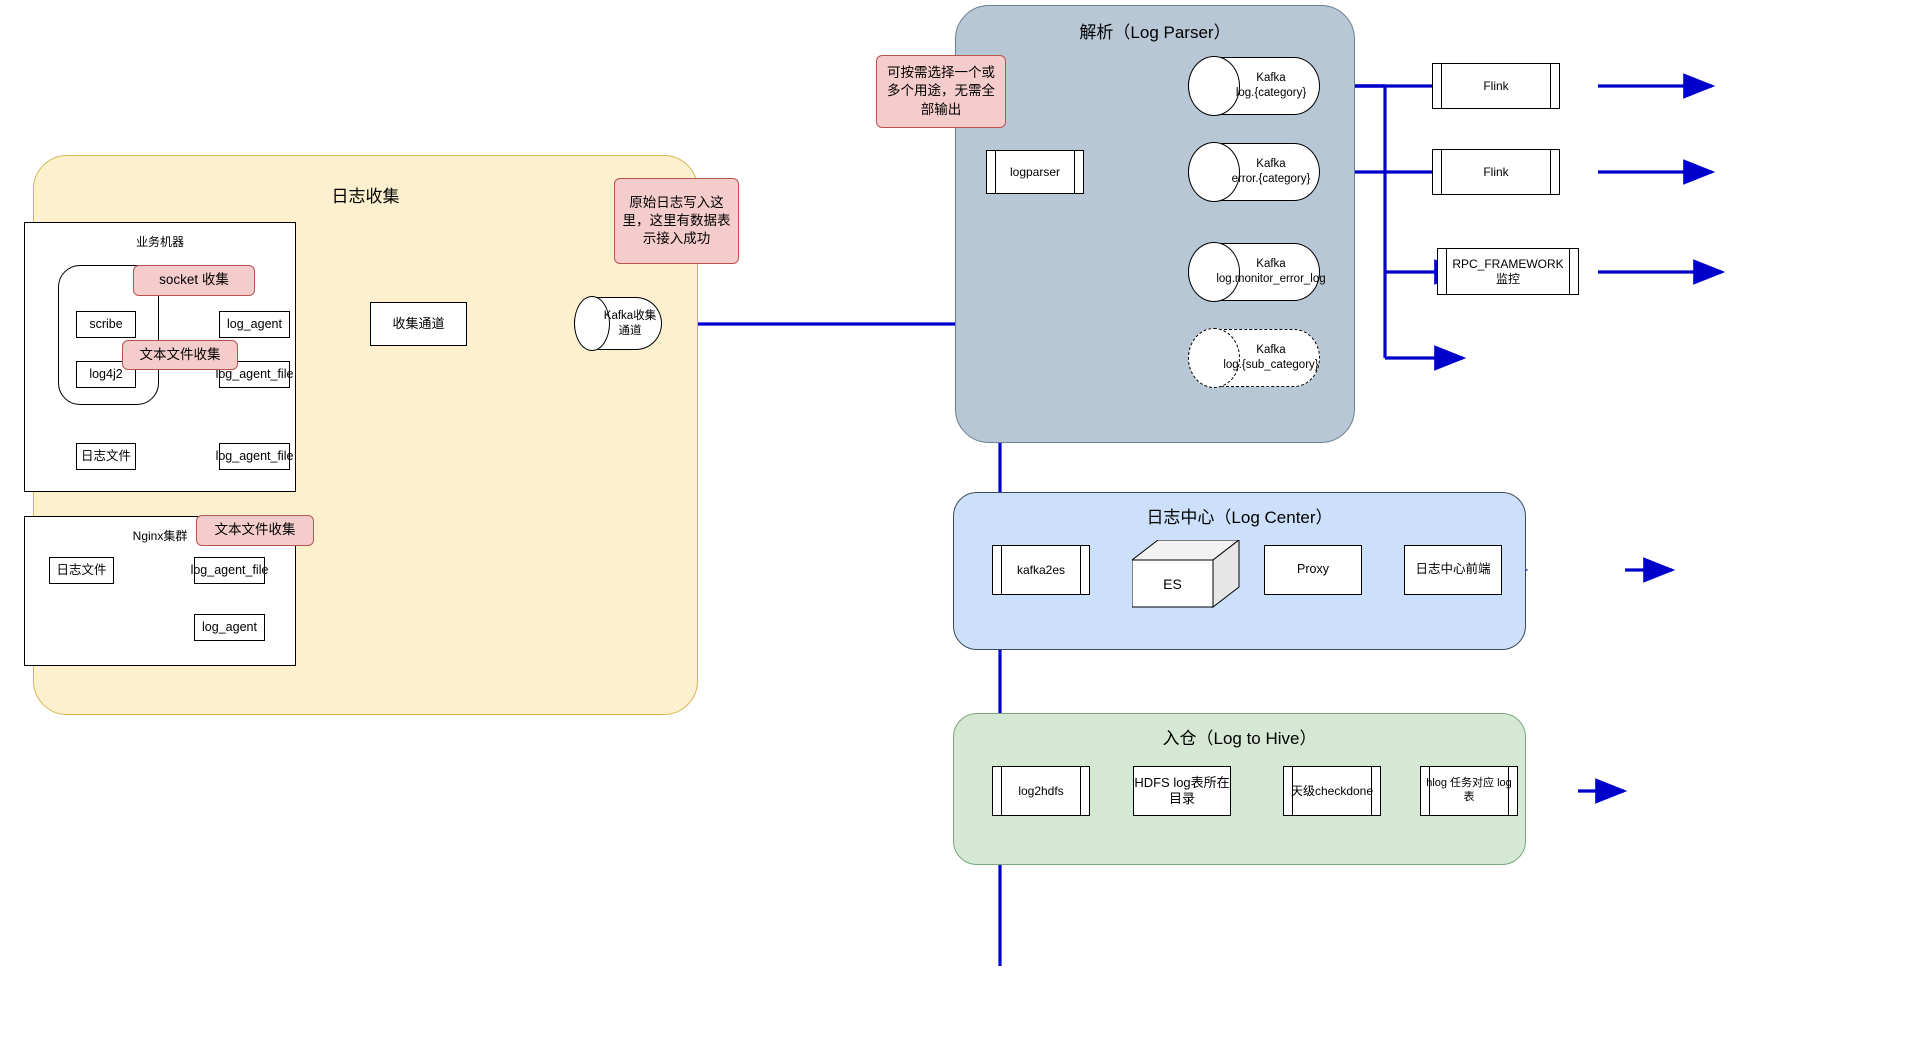 The image size is (1911, 1061). Describe the element at coordinates (1469, 797) in the screenshot. I see `hlog-line2: 表` at that location.